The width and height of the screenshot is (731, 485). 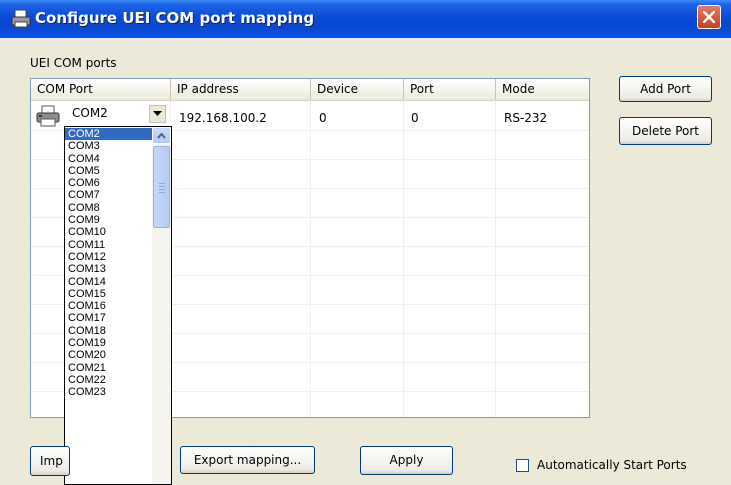 I want to click on dropdown-item: COM11, so click(x=108, y=245).